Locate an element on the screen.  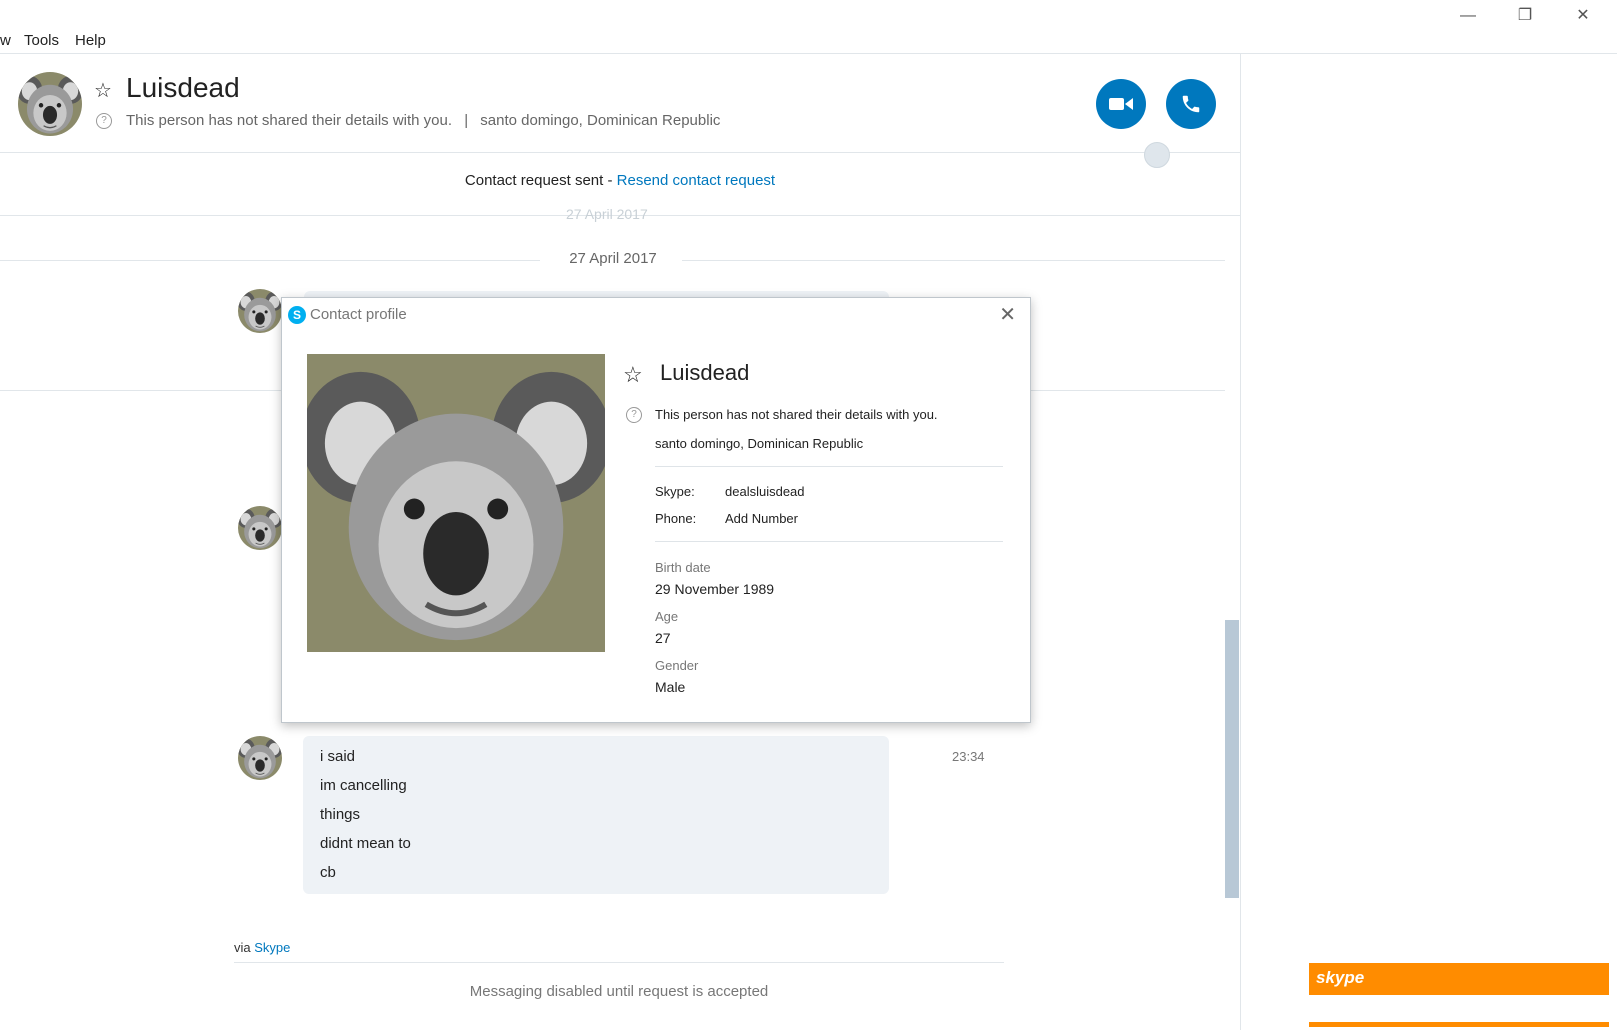
skype-name-link: dealsluisdead is located at coordinates (765, 491).